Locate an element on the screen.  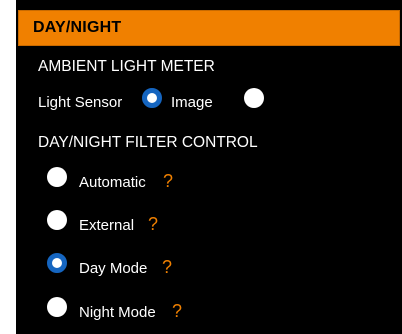
external-help-icon: ? is located at coordinates (153, 224).